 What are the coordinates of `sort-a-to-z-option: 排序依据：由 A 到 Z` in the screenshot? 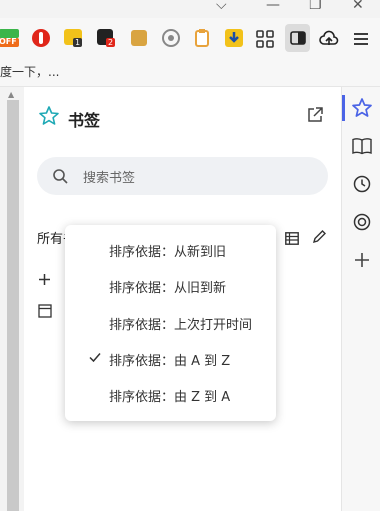 It's located at (170, 359).